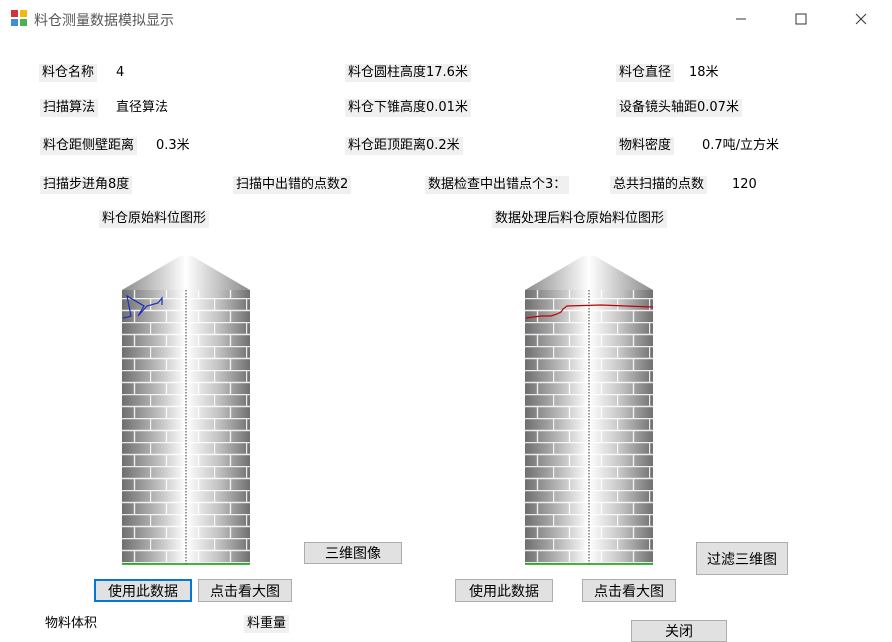 This screenshot has width=892, height=642. Describe the element at coordinates (497, 185) in the screenshot. I see `check-errors-label: 数据检查中出错点个3：` at that location.